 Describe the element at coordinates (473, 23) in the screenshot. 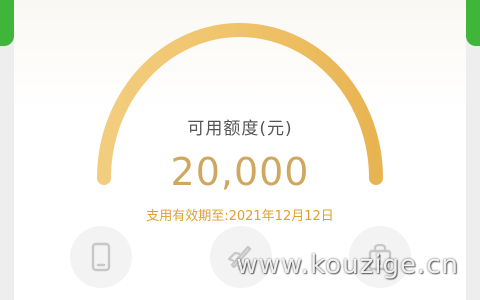

I see `green-edge-right` at that location.